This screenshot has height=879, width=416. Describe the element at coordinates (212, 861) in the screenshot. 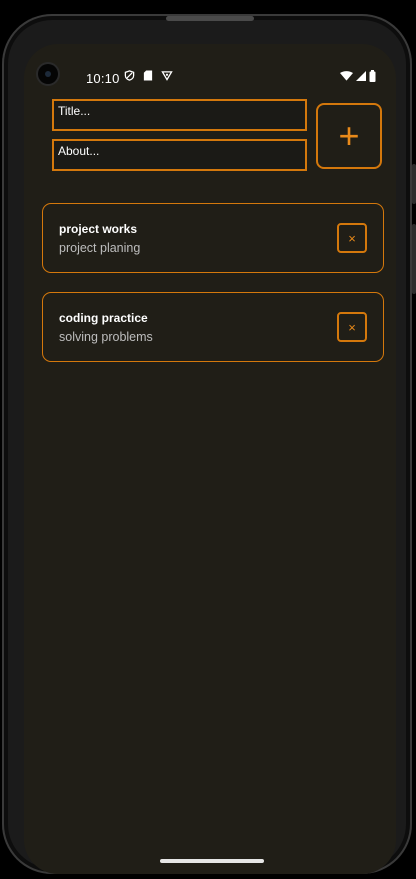

I see `home-indicator` at that location.